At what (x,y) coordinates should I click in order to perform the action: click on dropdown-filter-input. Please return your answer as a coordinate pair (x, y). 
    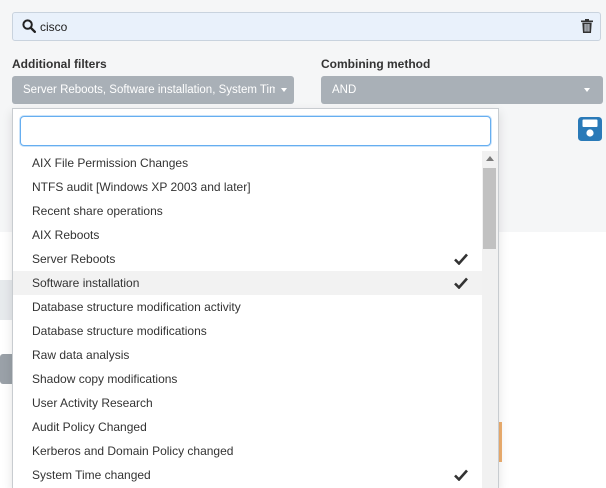
    Looking at the image, I should click on (255, 131).